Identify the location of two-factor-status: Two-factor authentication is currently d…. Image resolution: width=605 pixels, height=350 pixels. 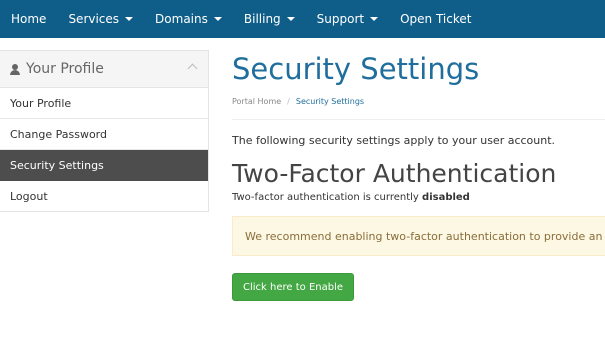
(418, 197).